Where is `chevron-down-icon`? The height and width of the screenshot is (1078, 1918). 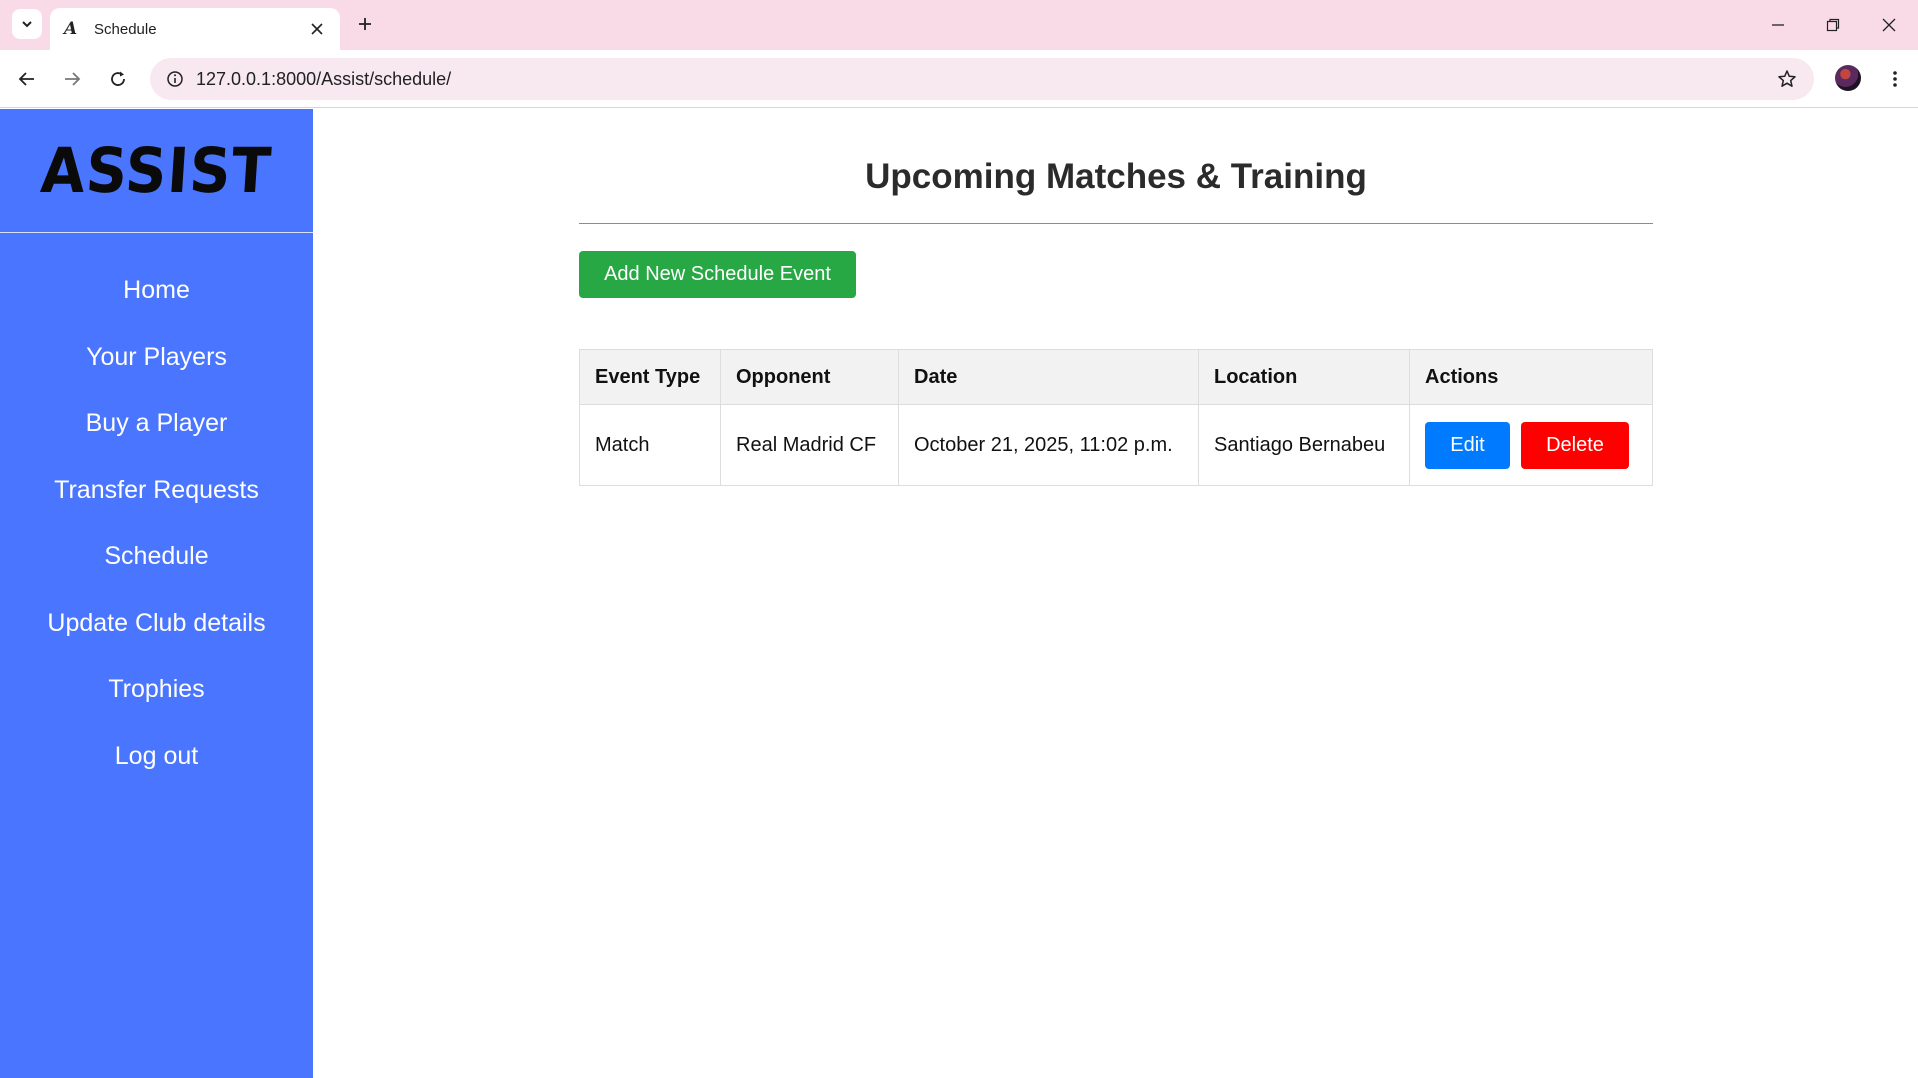
chevron-down-icon is located at coordinates (27, 24).